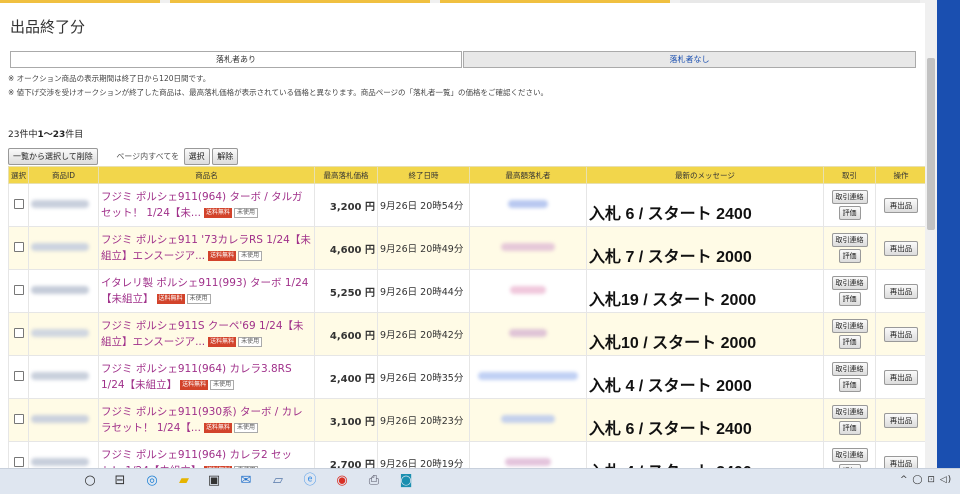  I want to click on vertical-scrollbar, so click(931, 234).